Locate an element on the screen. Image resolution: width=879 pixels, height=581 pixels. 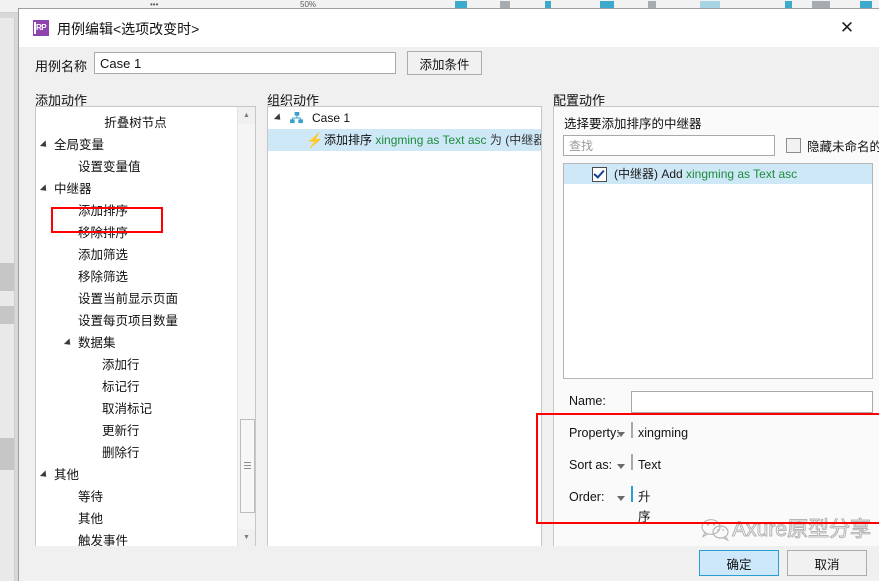
action-tree-item-8: 设置每页项目数量 is located at coordinates (145, 321).